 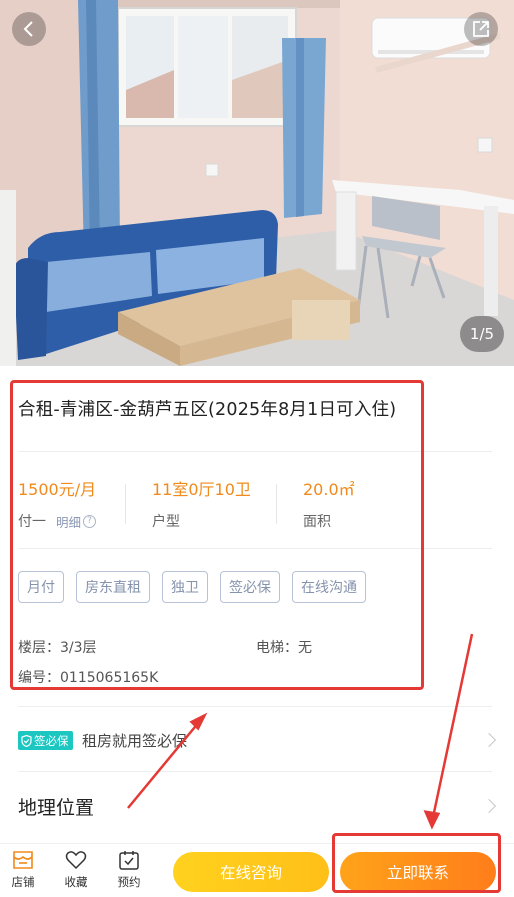 I want to click on share-button, so click(x=481, y=29).